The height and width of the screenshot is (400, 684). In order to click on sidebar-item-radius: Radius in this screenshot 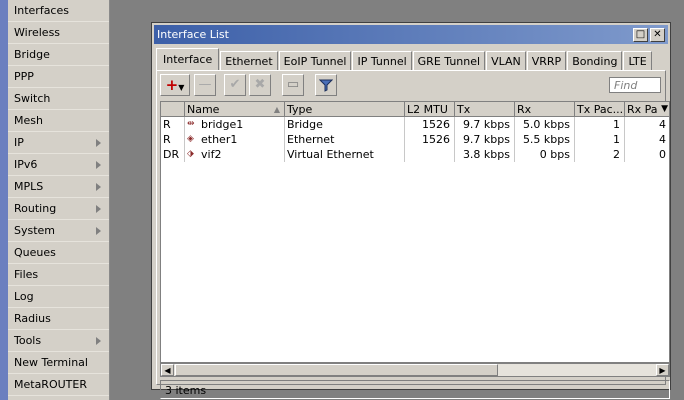, I will do `click(58, 319)`.